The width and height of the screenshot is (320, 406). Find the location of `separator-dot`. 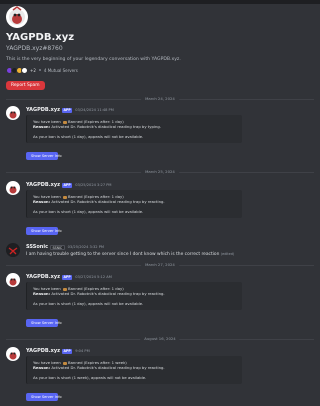

separator-dot is located at coordinates (39, 70).